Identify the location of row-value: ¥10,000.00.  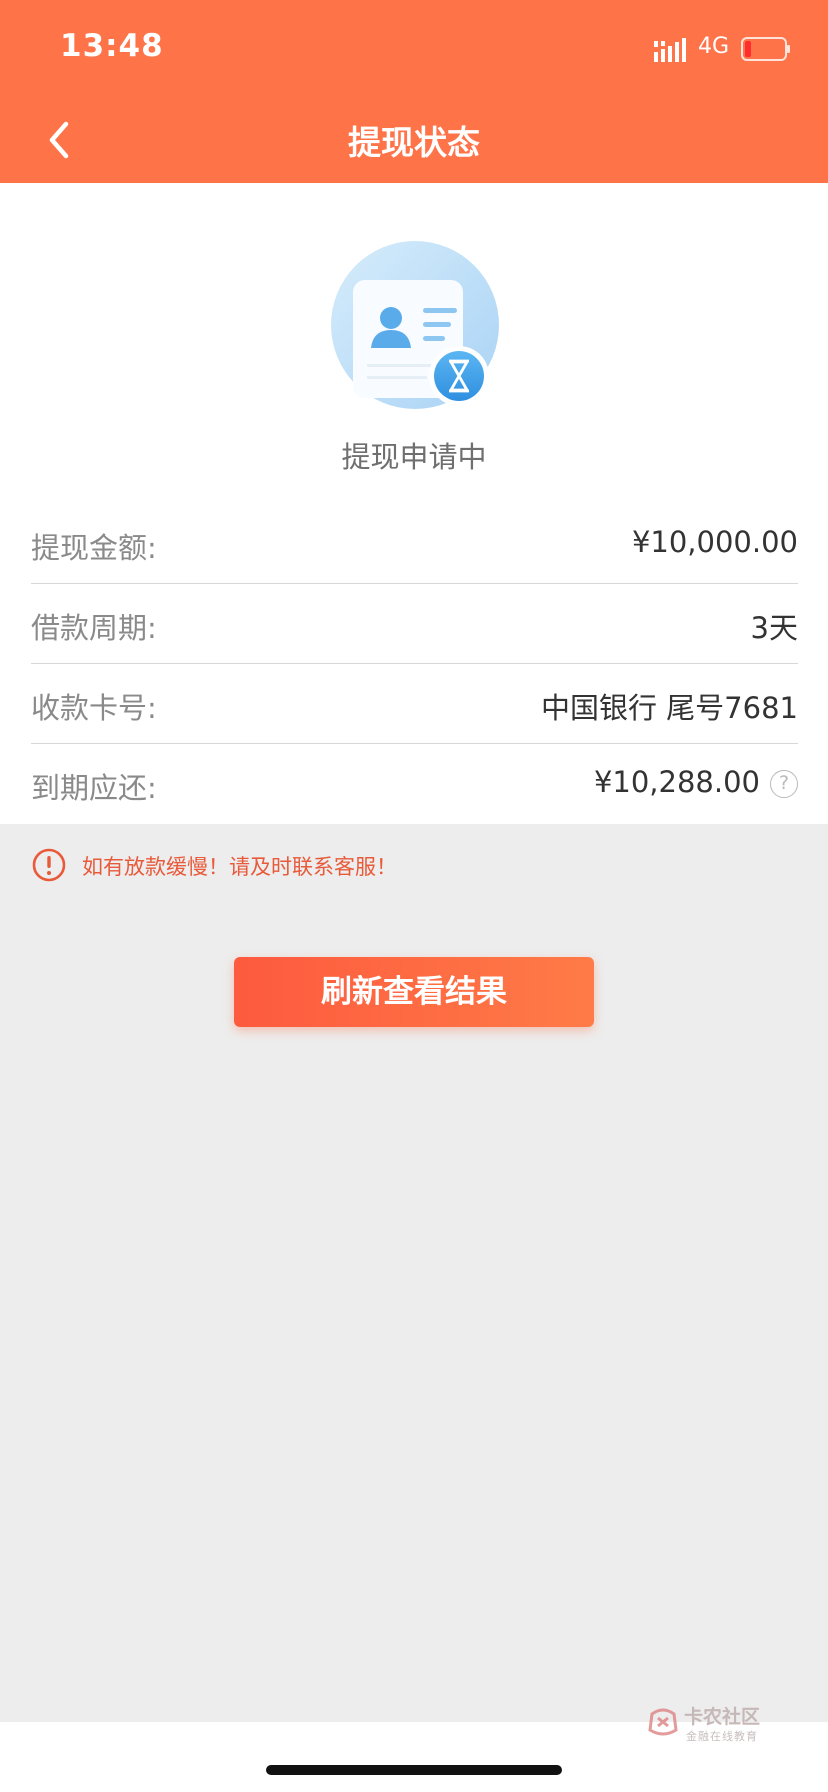
(714, 542).